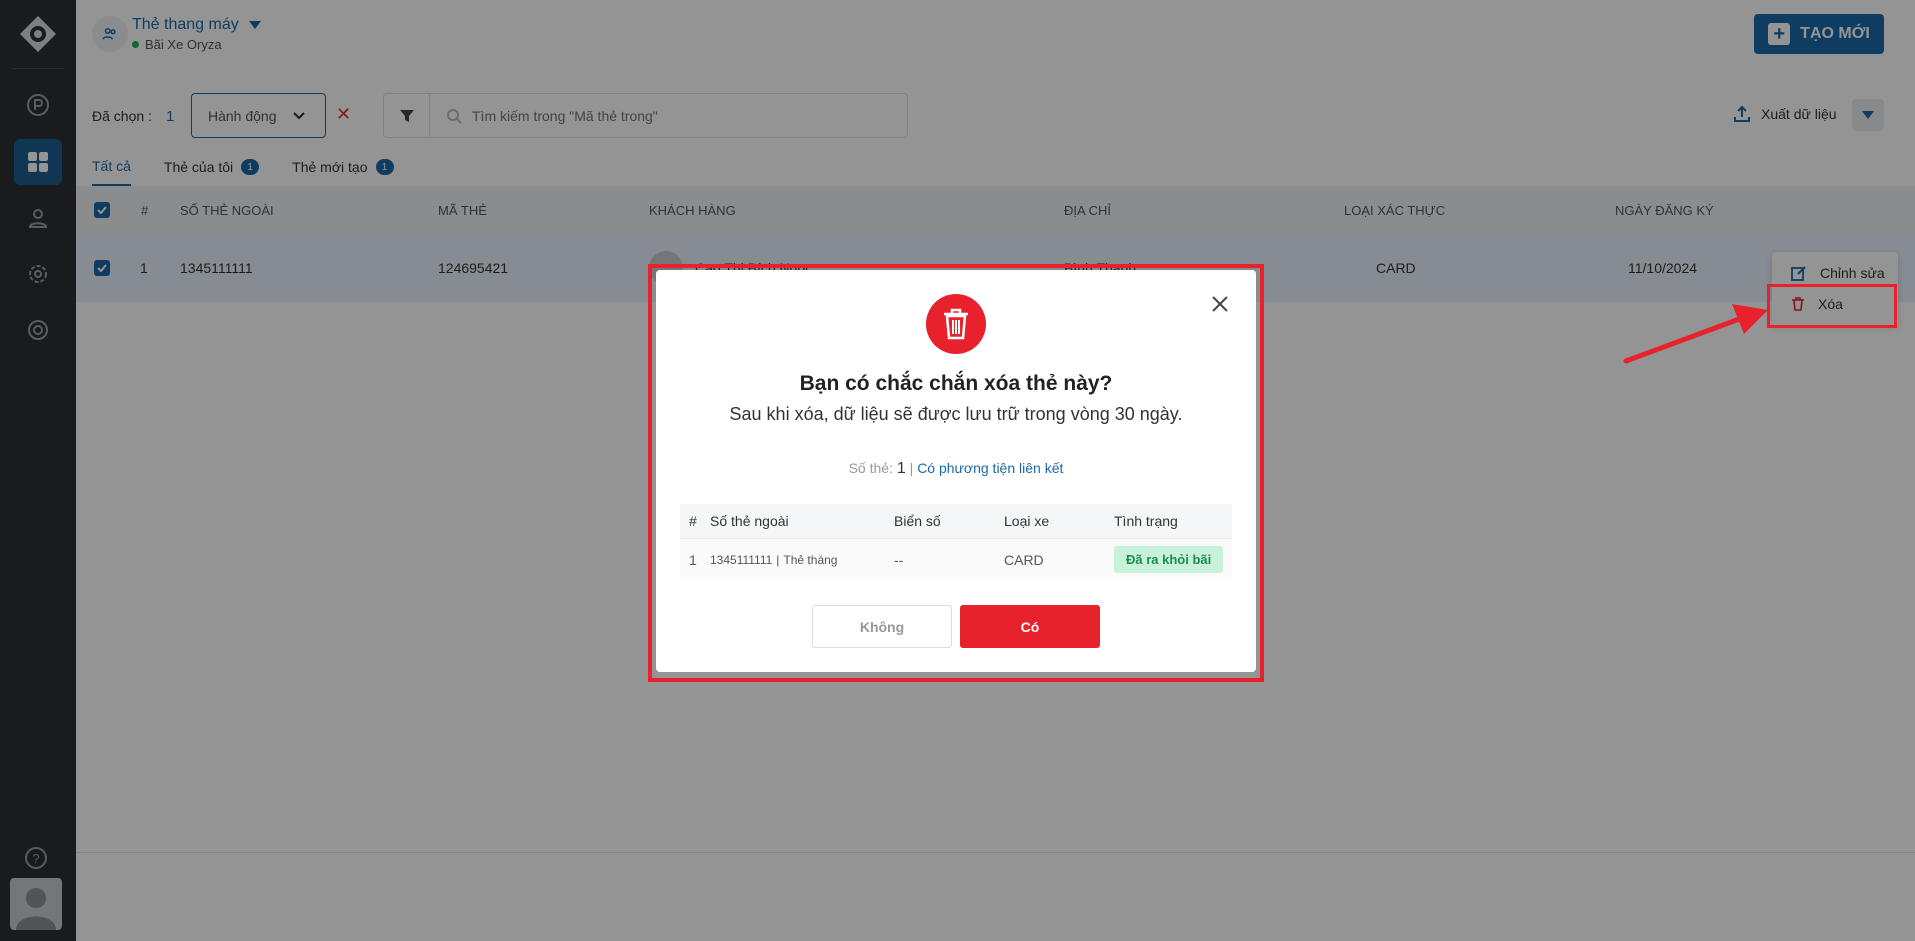 The height and width of the screenshot is (941, 1915). Describe the element at coordinates (956, 473) in the screenshot. I see `highlight-box-modal` at that location.